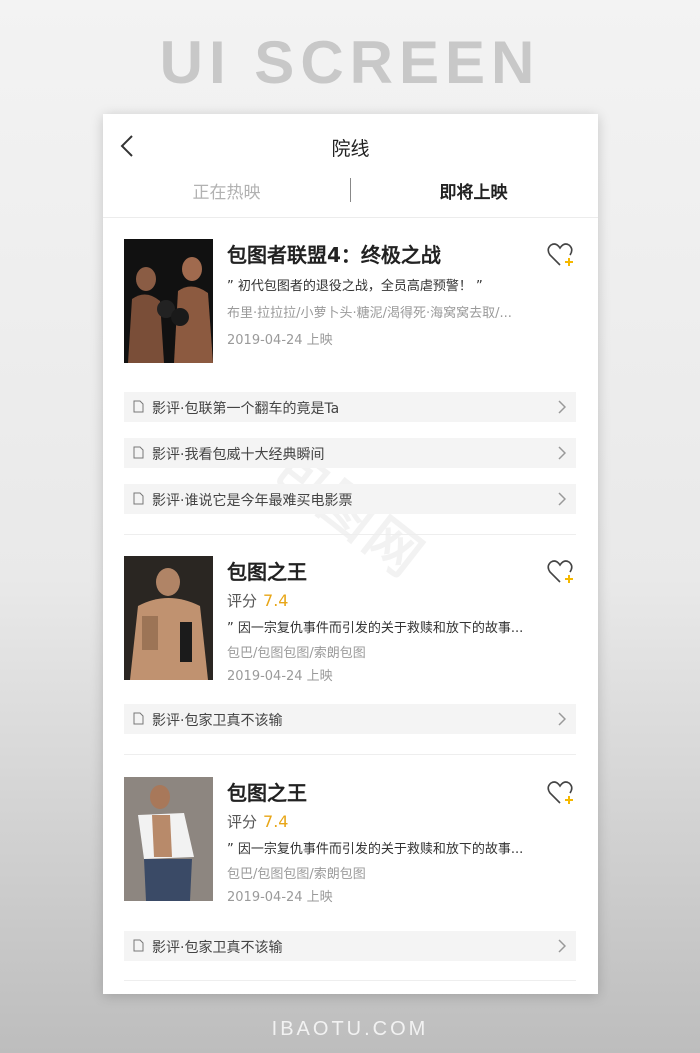 This screenshot has width=700, height=1053. Describe the element at coordinates (246, 409) in the screenshot. I see `review-title: 影评·包联第一个翻车的竟是Ta` at that location.